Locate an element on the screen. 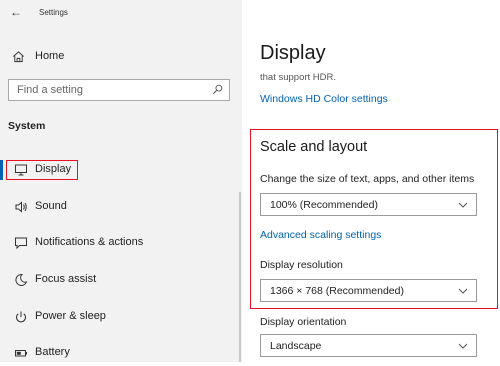 The image size is (500, 366). back-arrow-icon: ← is located at coordinates (16, 12).